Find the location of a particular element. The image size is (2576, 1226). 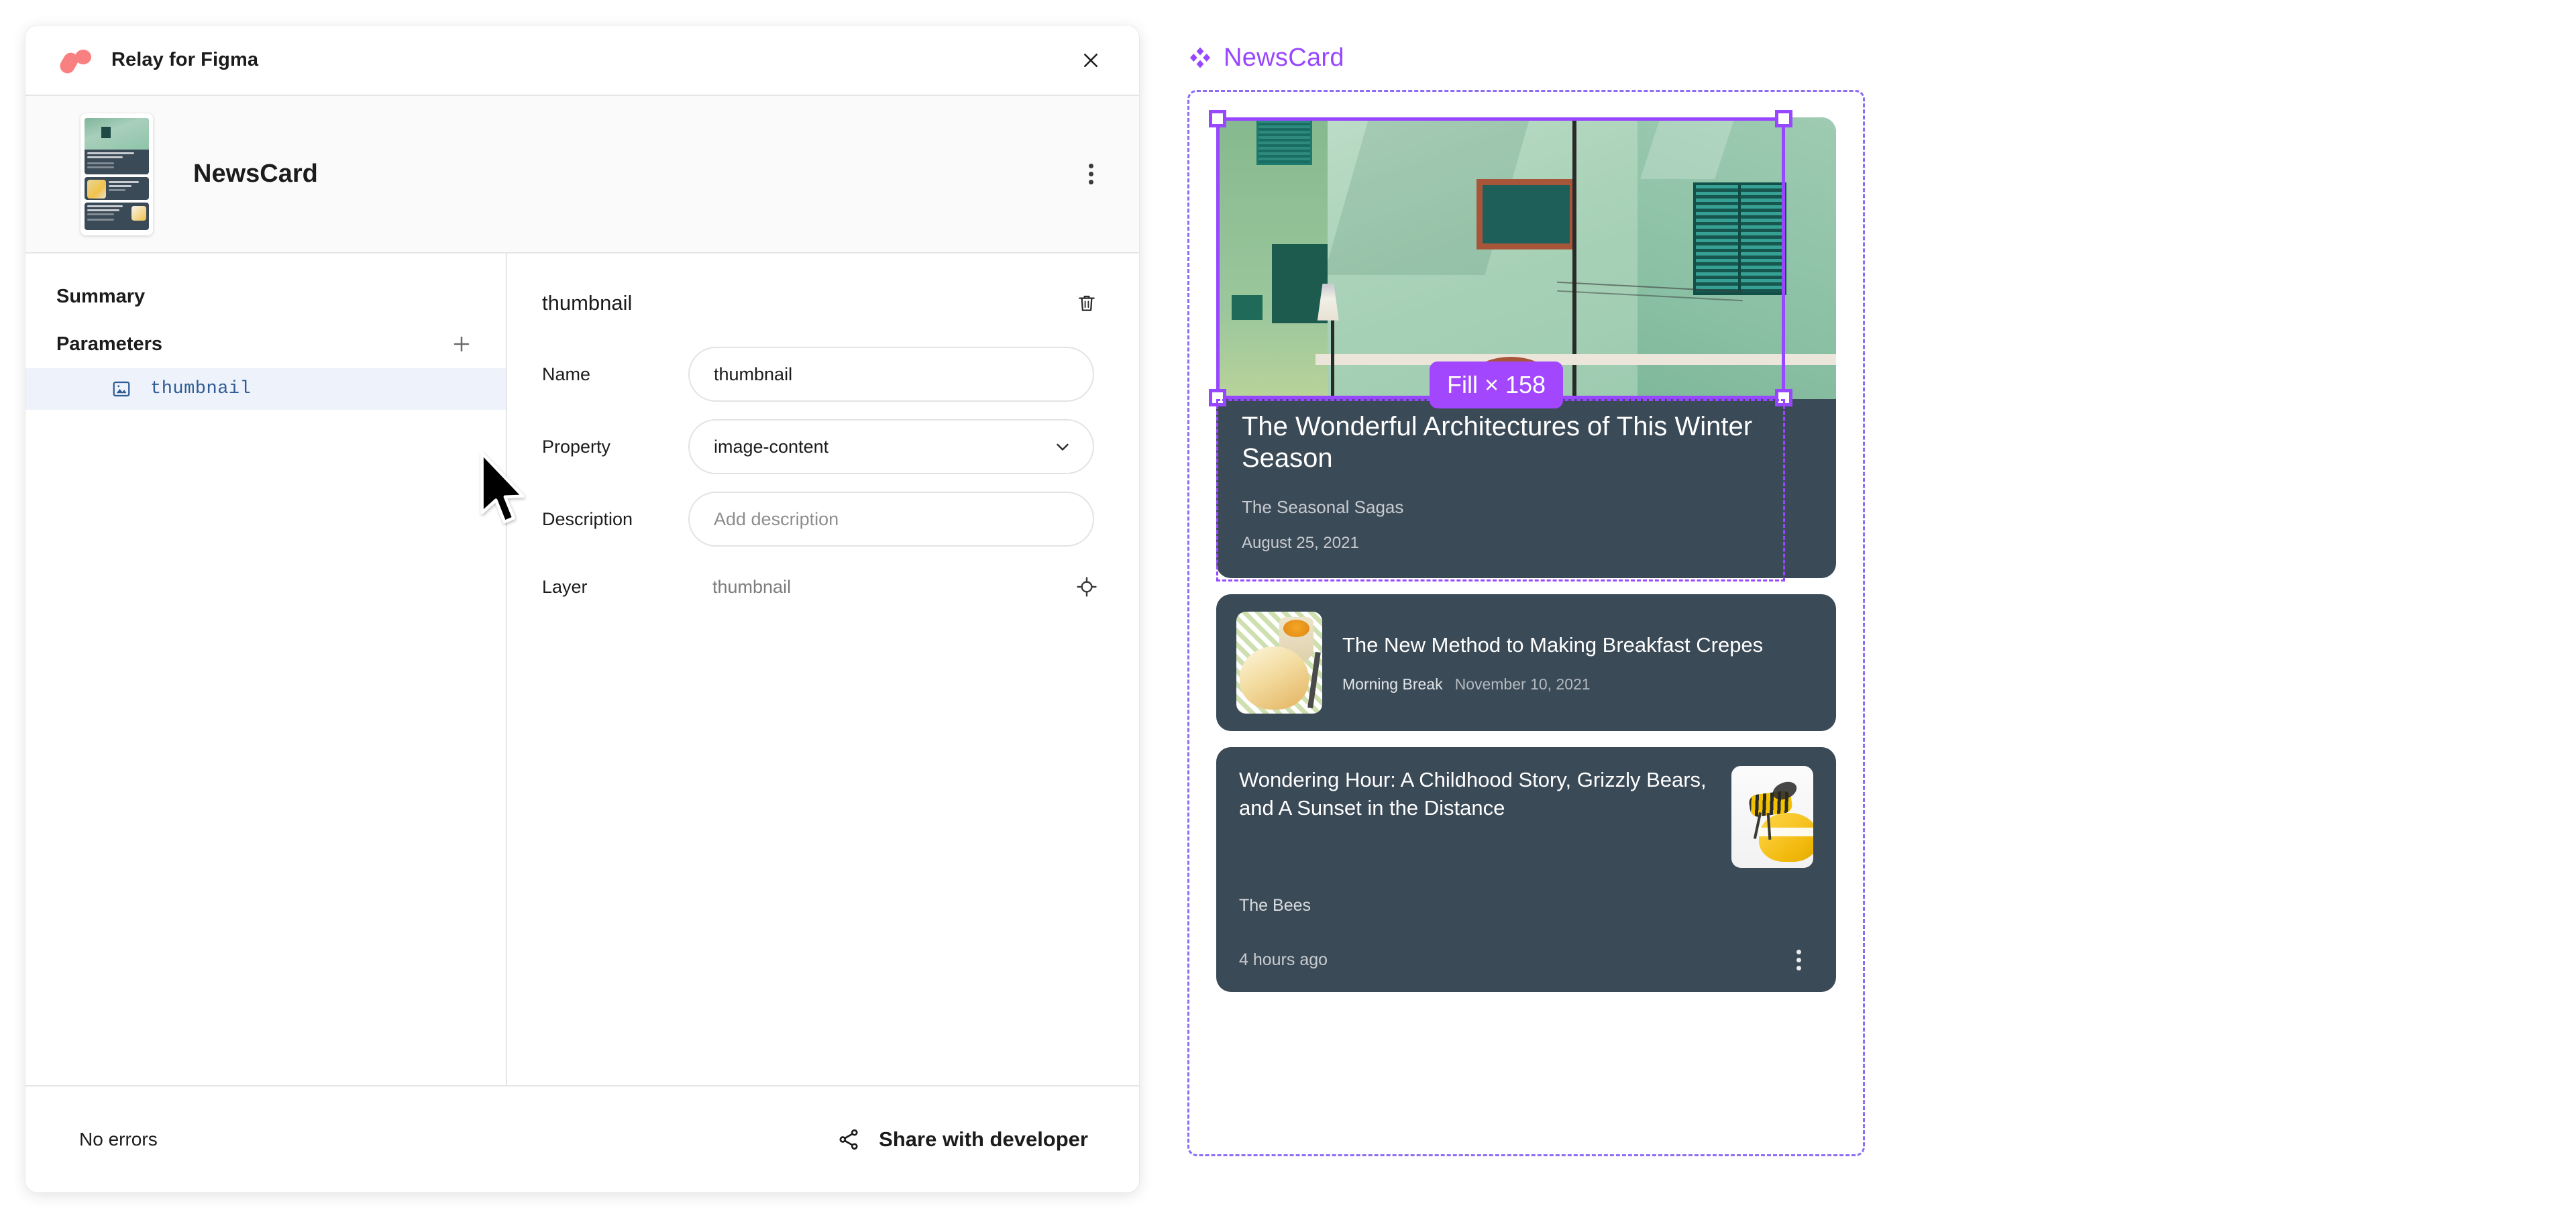

plus-icon is located at coordinates (461, 344).